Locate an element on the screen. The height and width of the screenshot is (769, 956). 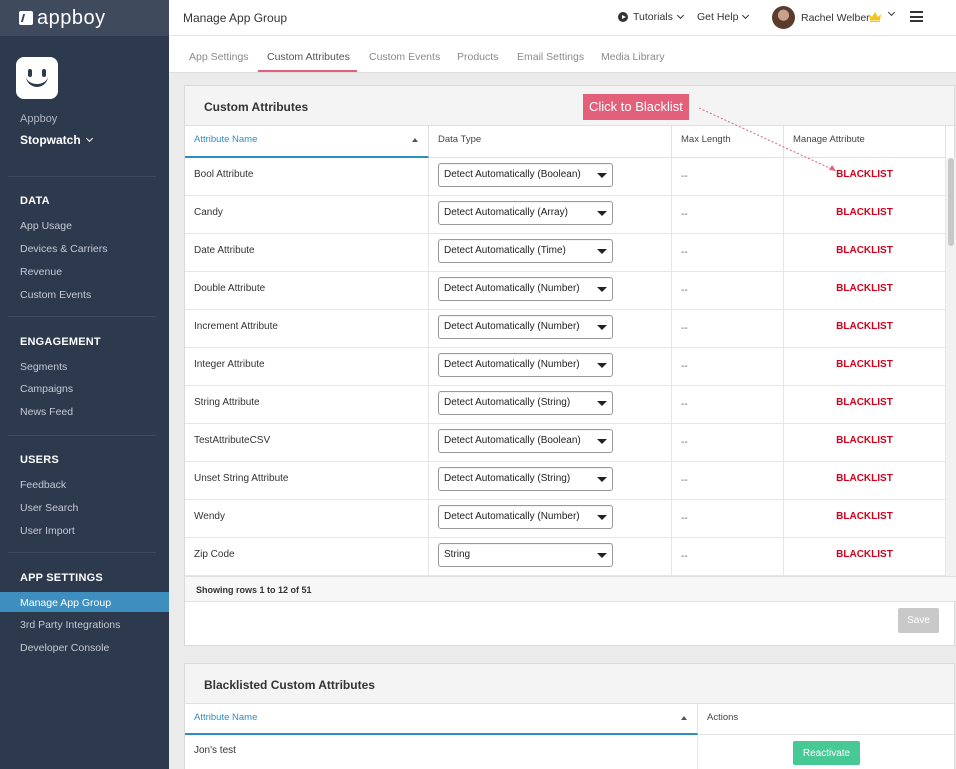
tab-custom-events: Custom Events is located at coordinates (404, 57).